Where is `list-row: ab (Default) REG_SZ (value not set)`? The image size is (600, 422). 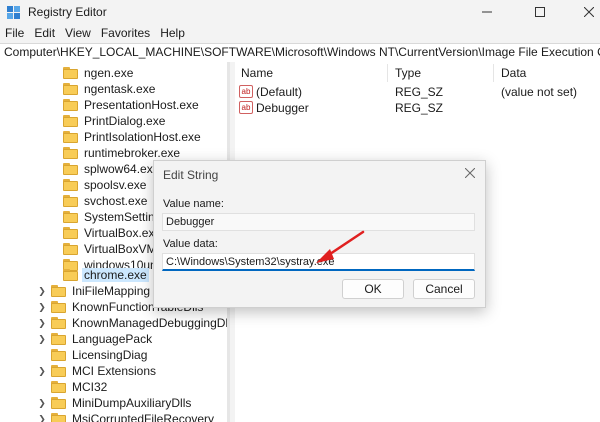
list-row: ab (Default) REG_SZ (value not set) is located at coordinates (417, 92).